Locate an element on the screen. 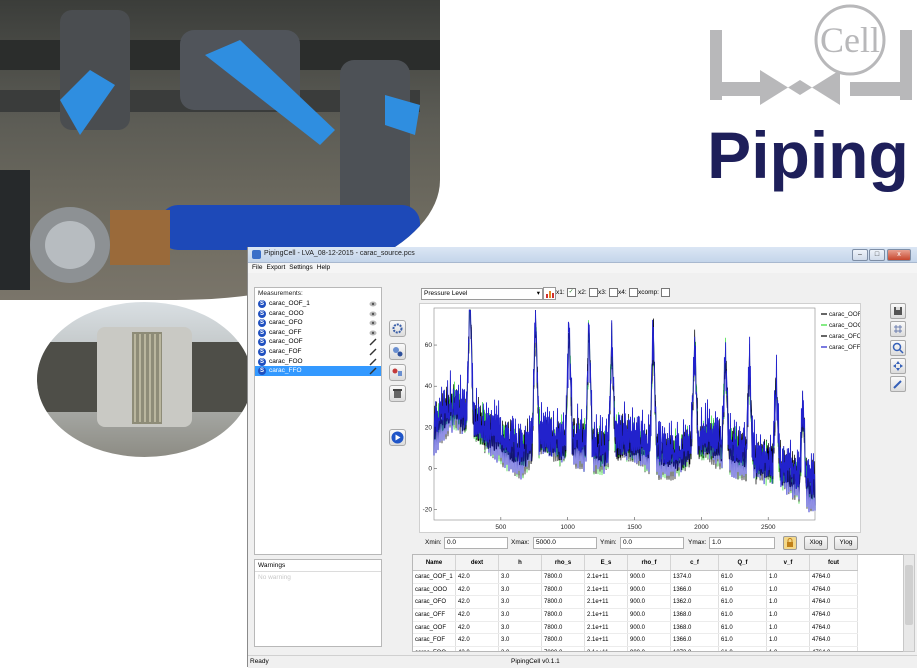 The image size is (917, 668). menu-export: Export is located at coordinates (275, 268).